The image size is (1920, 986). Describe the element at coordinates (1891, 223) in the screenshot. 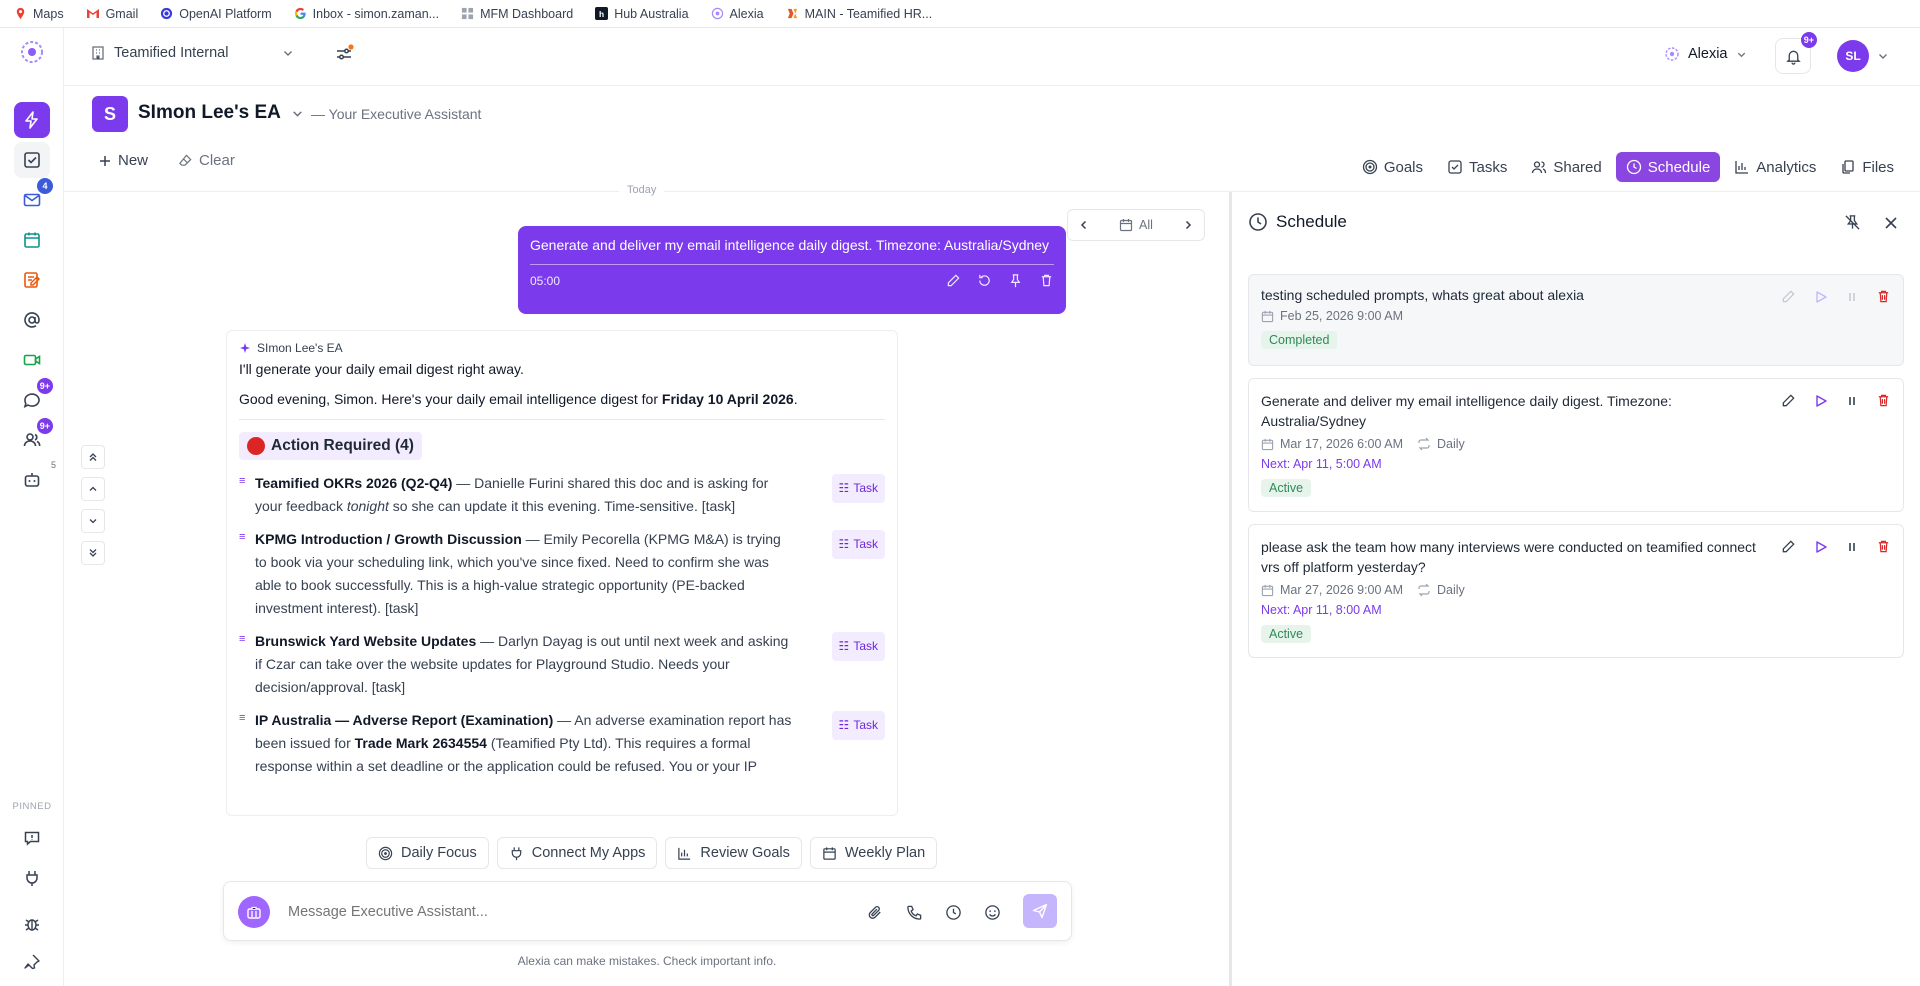

I see `close-icon` at that location.